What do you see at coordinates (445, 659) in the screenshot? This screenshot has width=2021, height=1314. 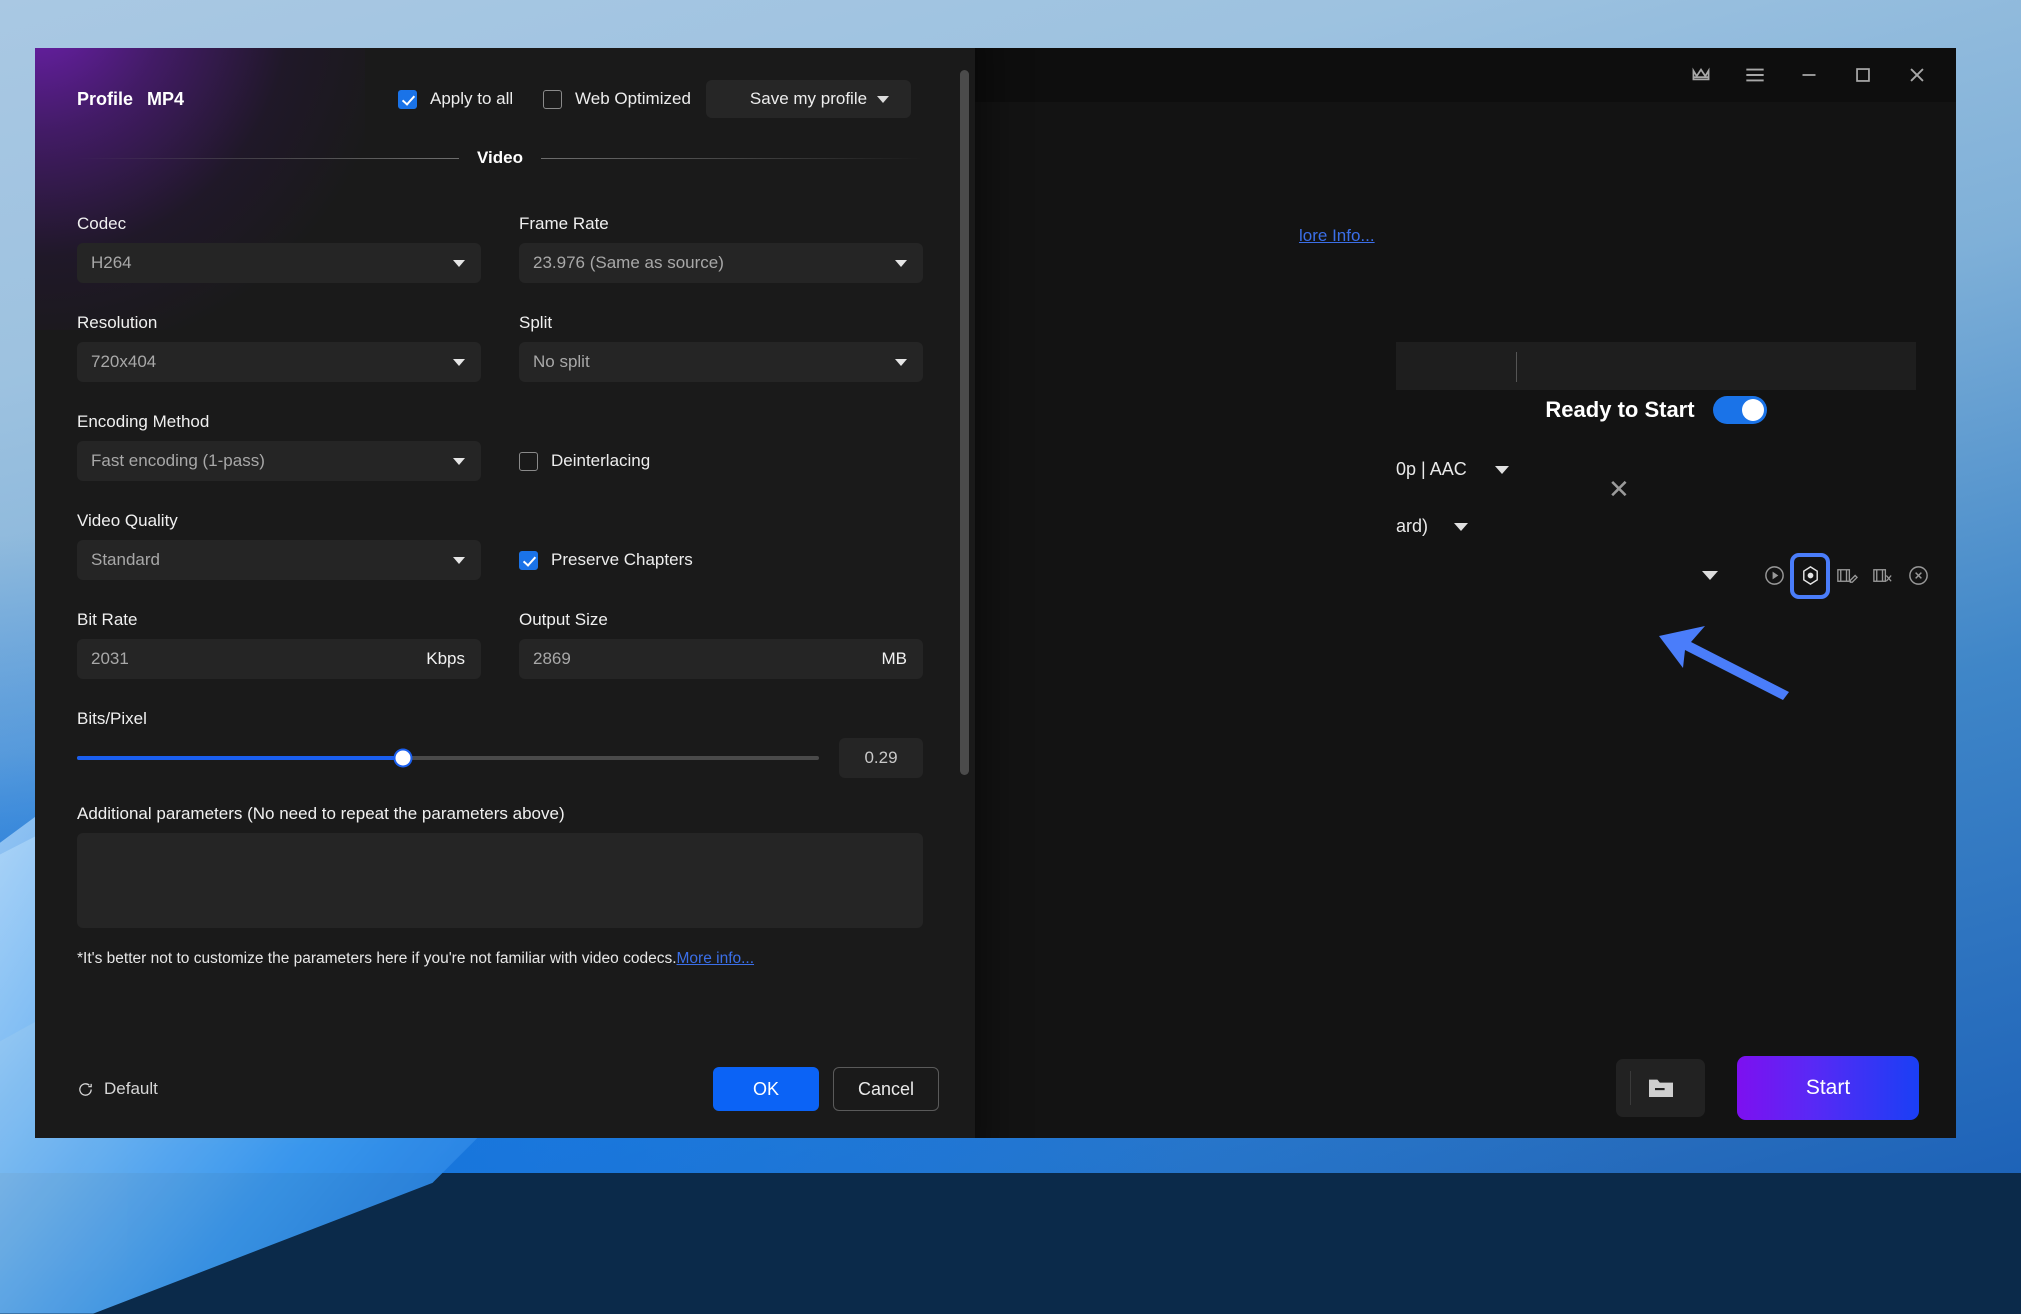 I see `bit-rate-unit: Kbps` at bounding box center [445, 659].